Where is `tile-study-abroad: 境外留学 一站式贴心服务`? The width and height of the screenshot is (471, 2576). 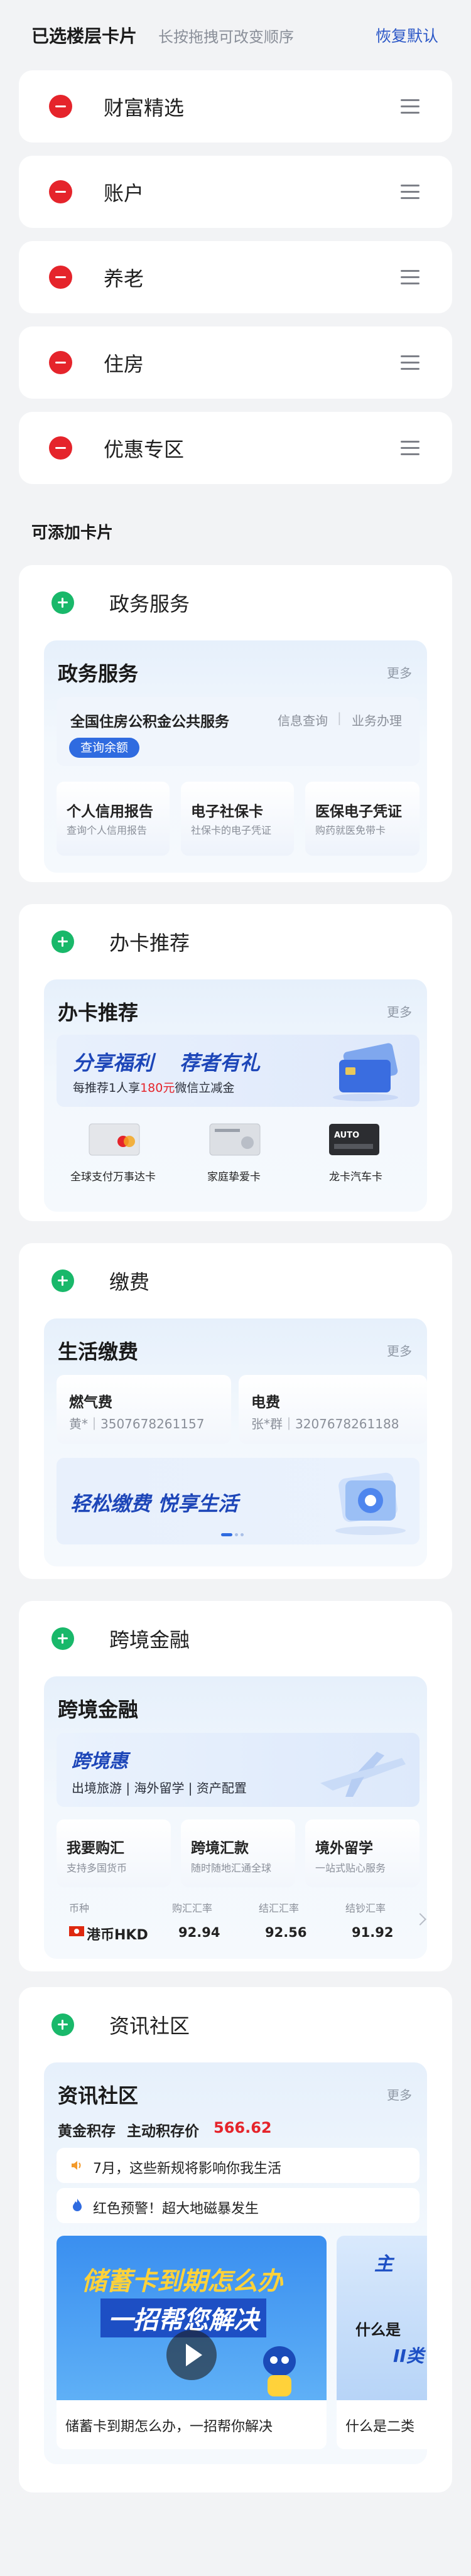 tile-study-abroad: 境外留学 一站式贴心服务 is located at coordinates (363, 1853).